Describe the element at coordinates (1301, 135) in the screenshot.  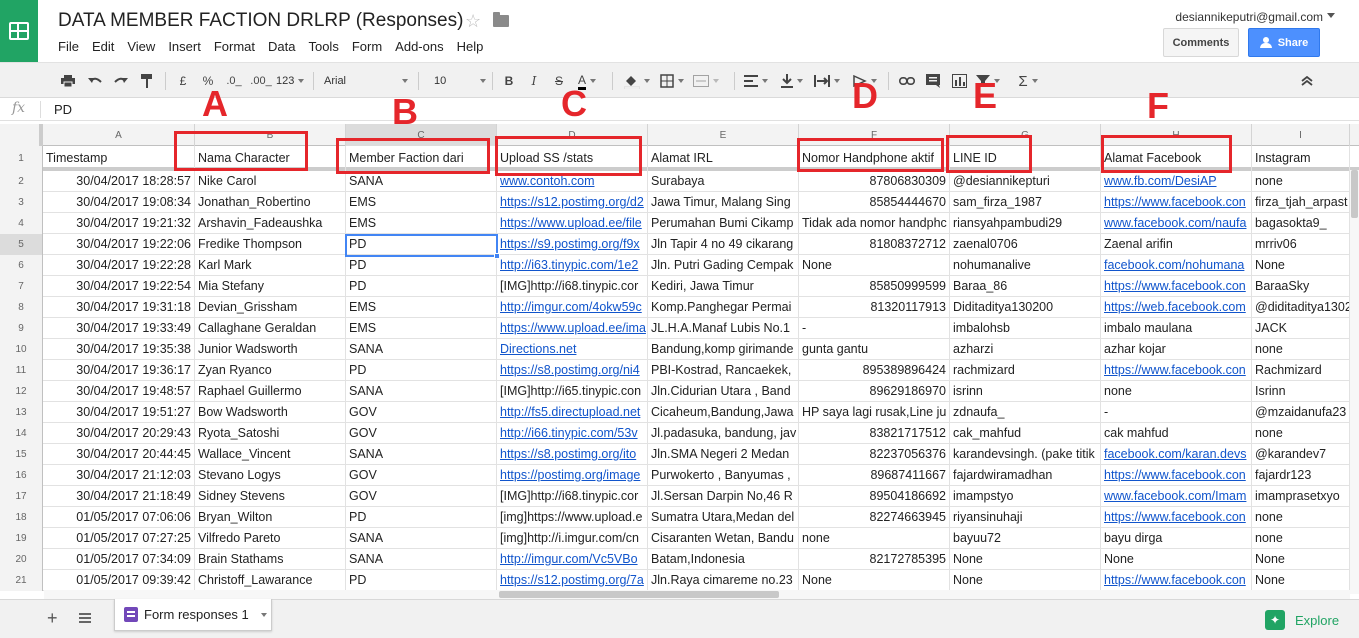
I see `column-header-i: I` at that location.